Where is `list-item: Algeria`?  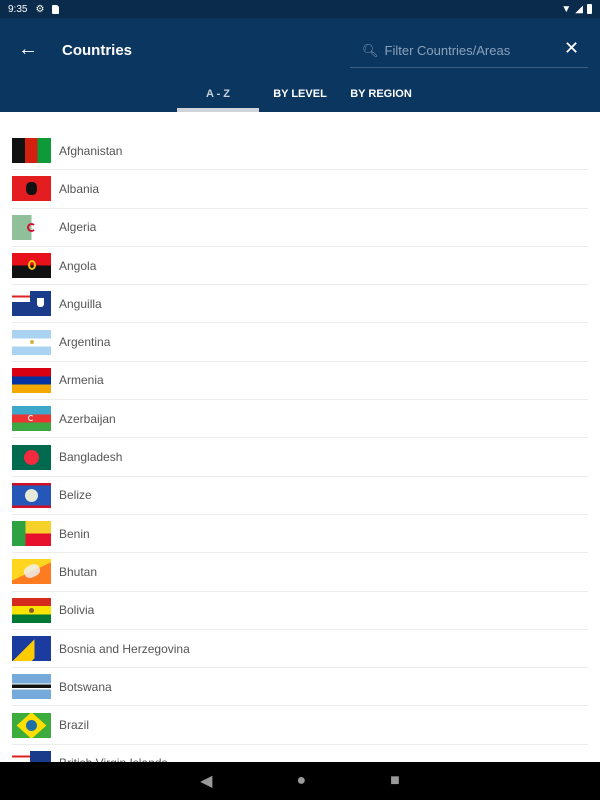 list-item: Algeria is located at coordinates (300, 228).